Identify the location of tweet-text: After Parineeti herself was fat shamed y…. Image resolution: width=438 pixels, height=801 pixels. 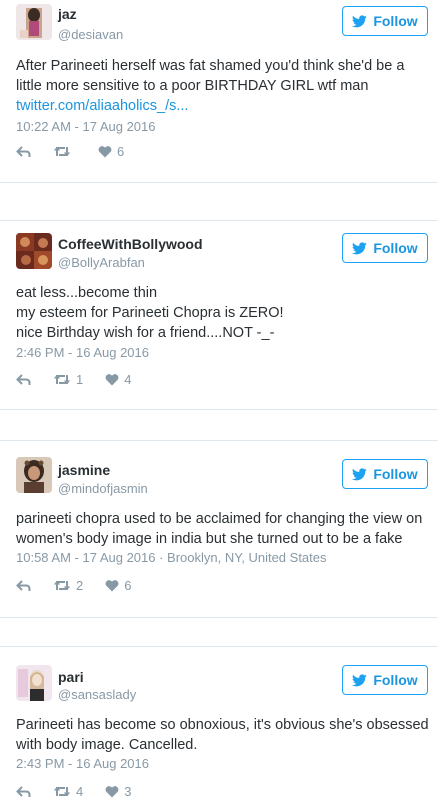
(221, 86).